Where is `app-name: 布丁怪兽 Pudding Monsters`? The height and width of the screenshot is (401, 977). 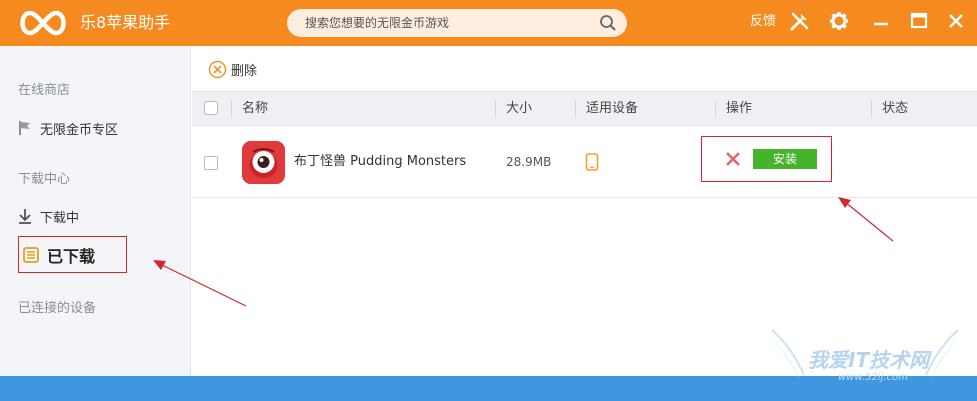
app-name: 布丁怪兽 Pudding Monsters is located at coordinates (380, 161).